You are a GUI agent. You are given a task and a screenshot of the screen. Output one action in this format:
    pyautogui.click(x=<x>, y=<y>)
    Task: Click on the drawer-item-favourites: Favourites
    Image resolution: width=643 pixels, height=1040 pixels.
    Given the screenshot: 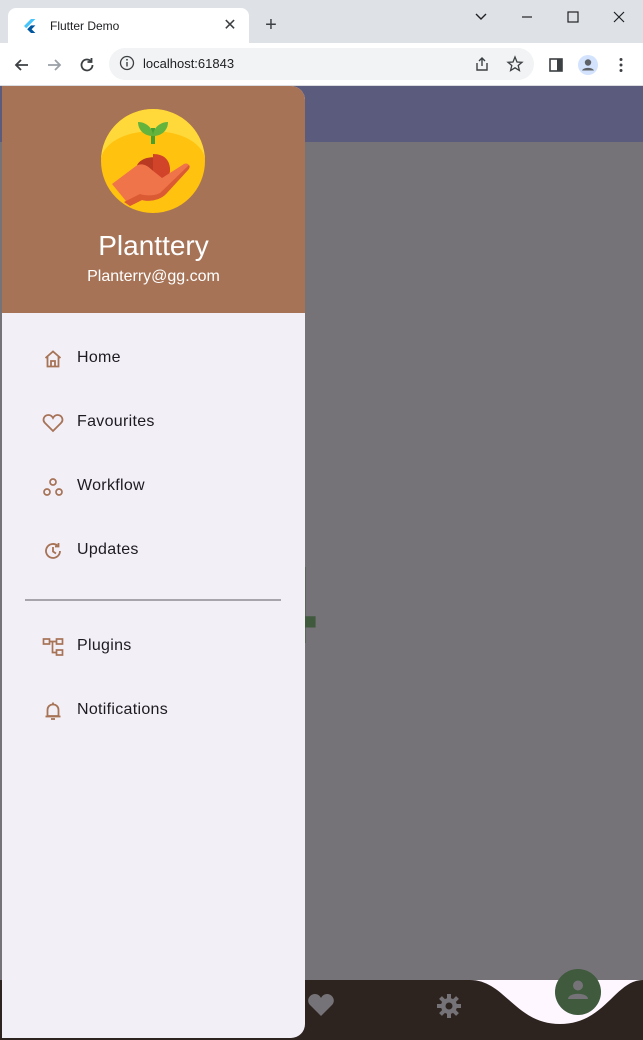 What is the action you would take?
    pyautogui.click(x=153, y=424)
    